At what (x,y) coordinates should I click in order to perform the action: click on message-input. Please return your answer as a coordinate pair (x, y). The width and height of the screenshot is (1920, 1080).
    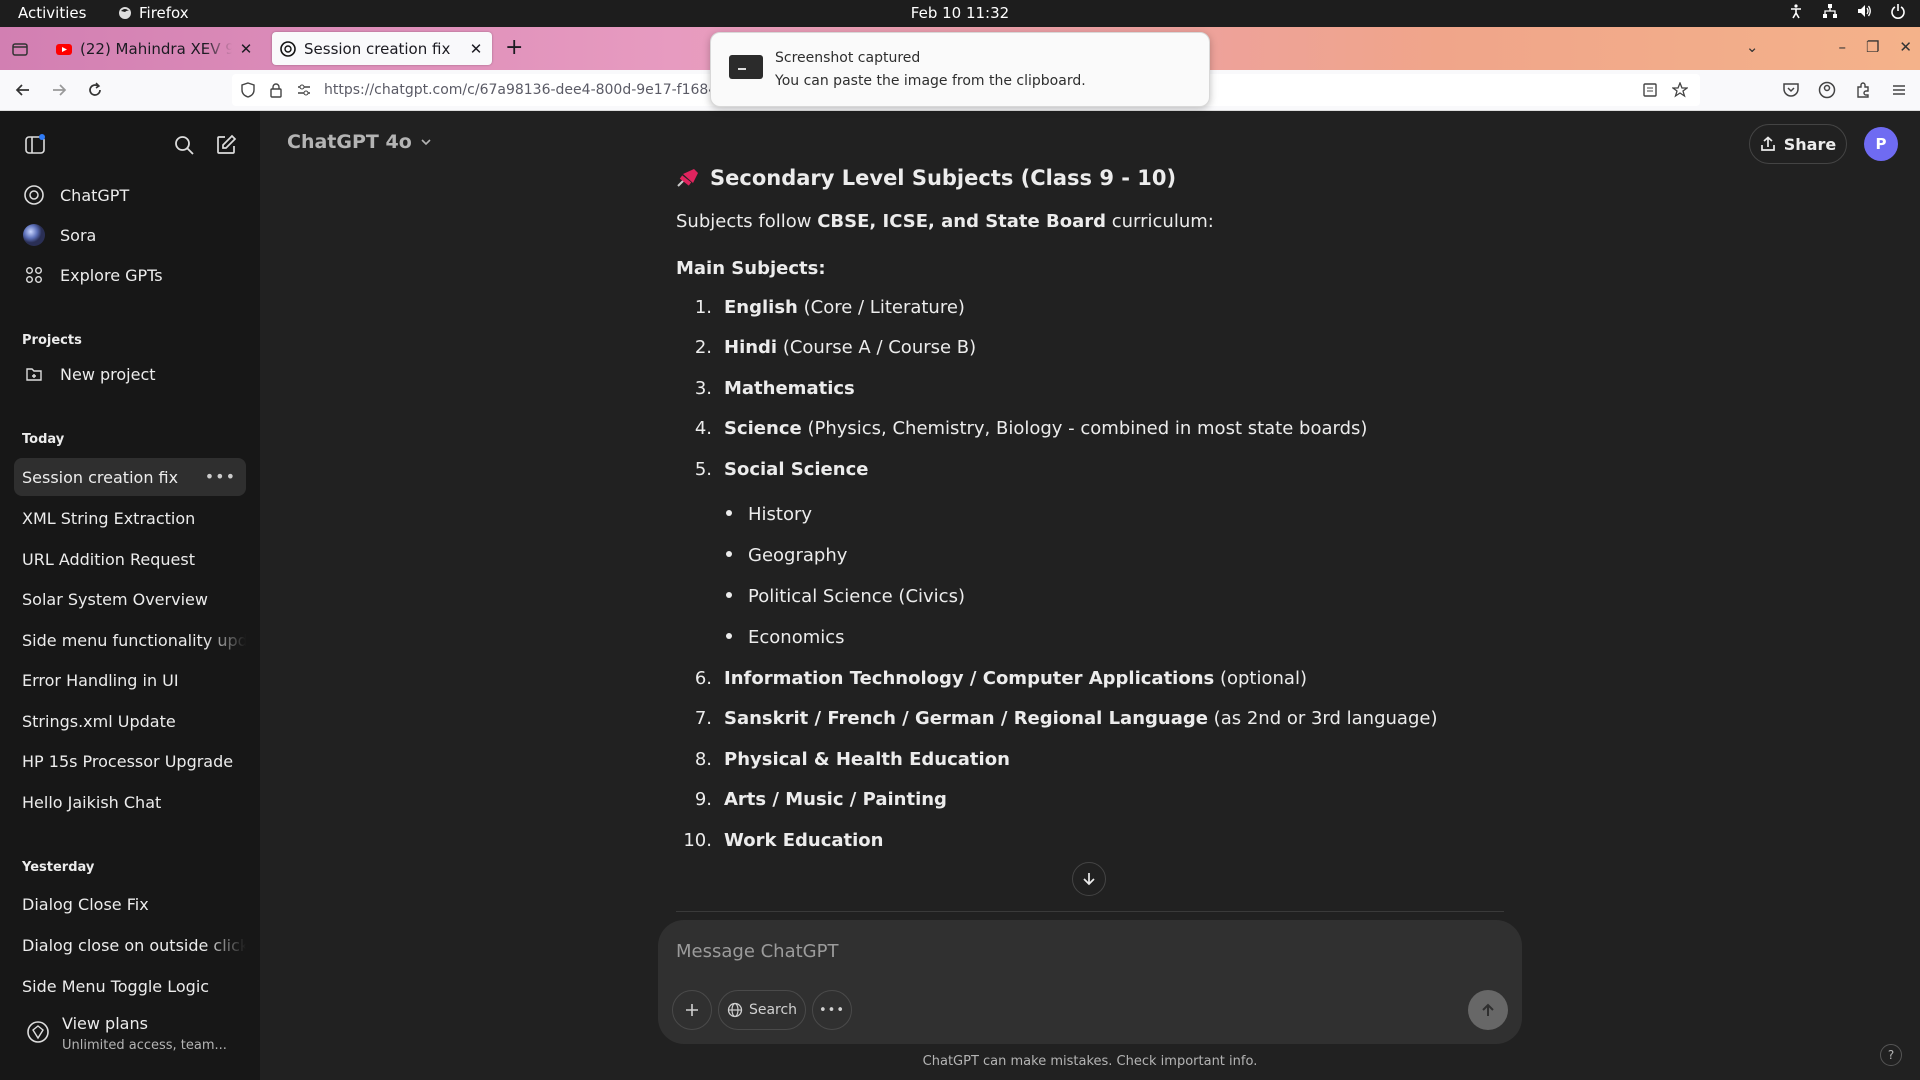
    Looking at the image, I should click on (1076, 951).